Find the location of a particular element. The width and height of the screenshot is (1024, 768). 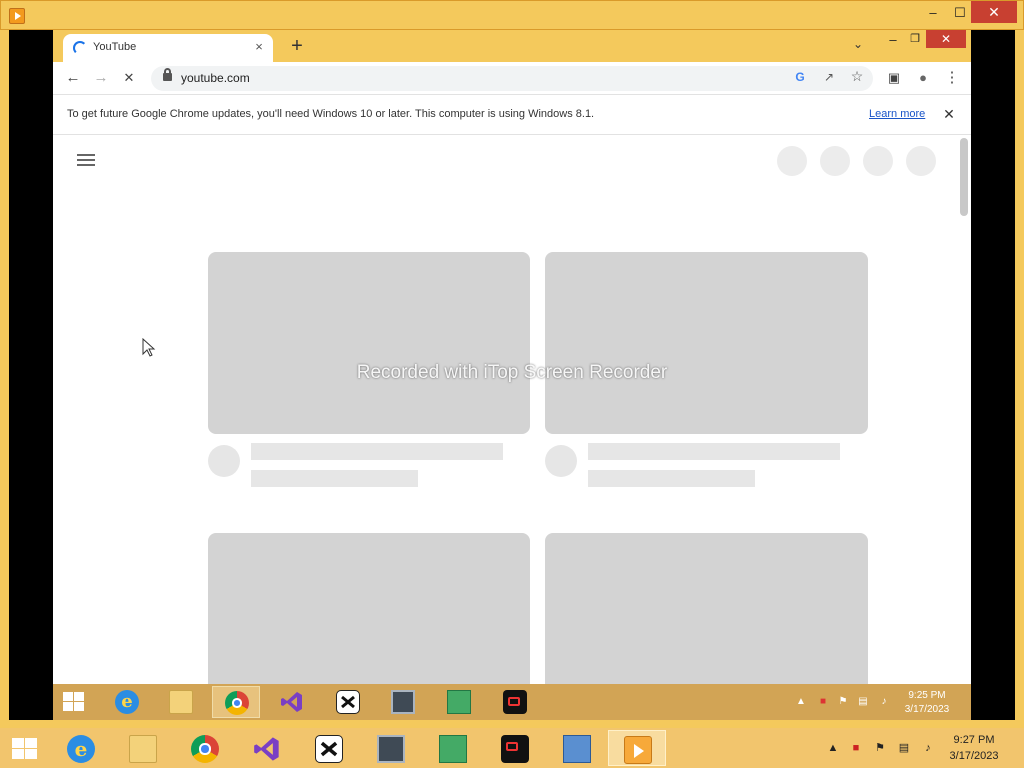

tab-close-icon: × is located at coordinates (259, 46).